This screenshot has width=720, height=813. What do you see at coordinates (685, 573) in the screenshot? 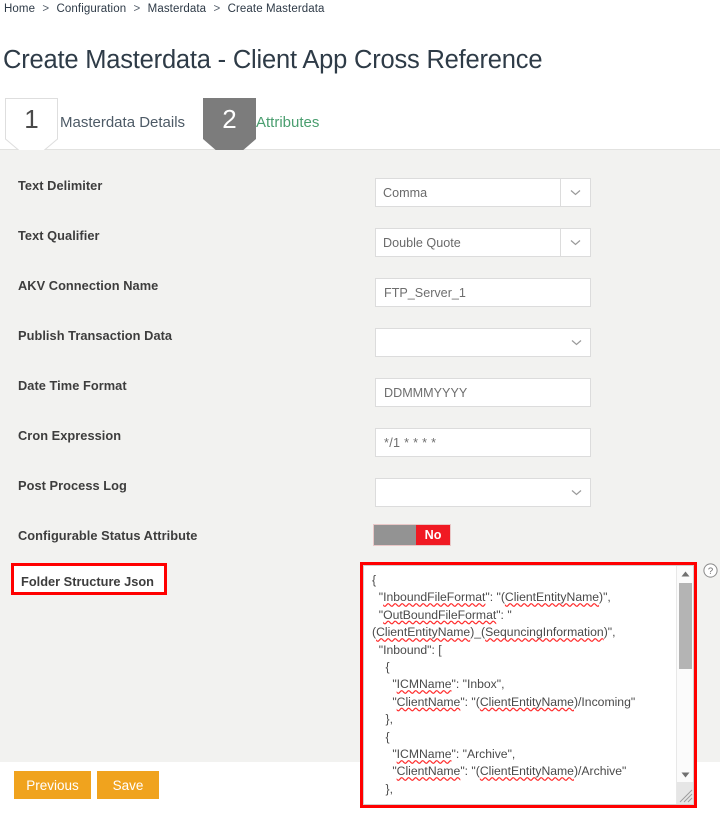
I see `scroll-up-arrow-icon` at bounding box center [685, 573].